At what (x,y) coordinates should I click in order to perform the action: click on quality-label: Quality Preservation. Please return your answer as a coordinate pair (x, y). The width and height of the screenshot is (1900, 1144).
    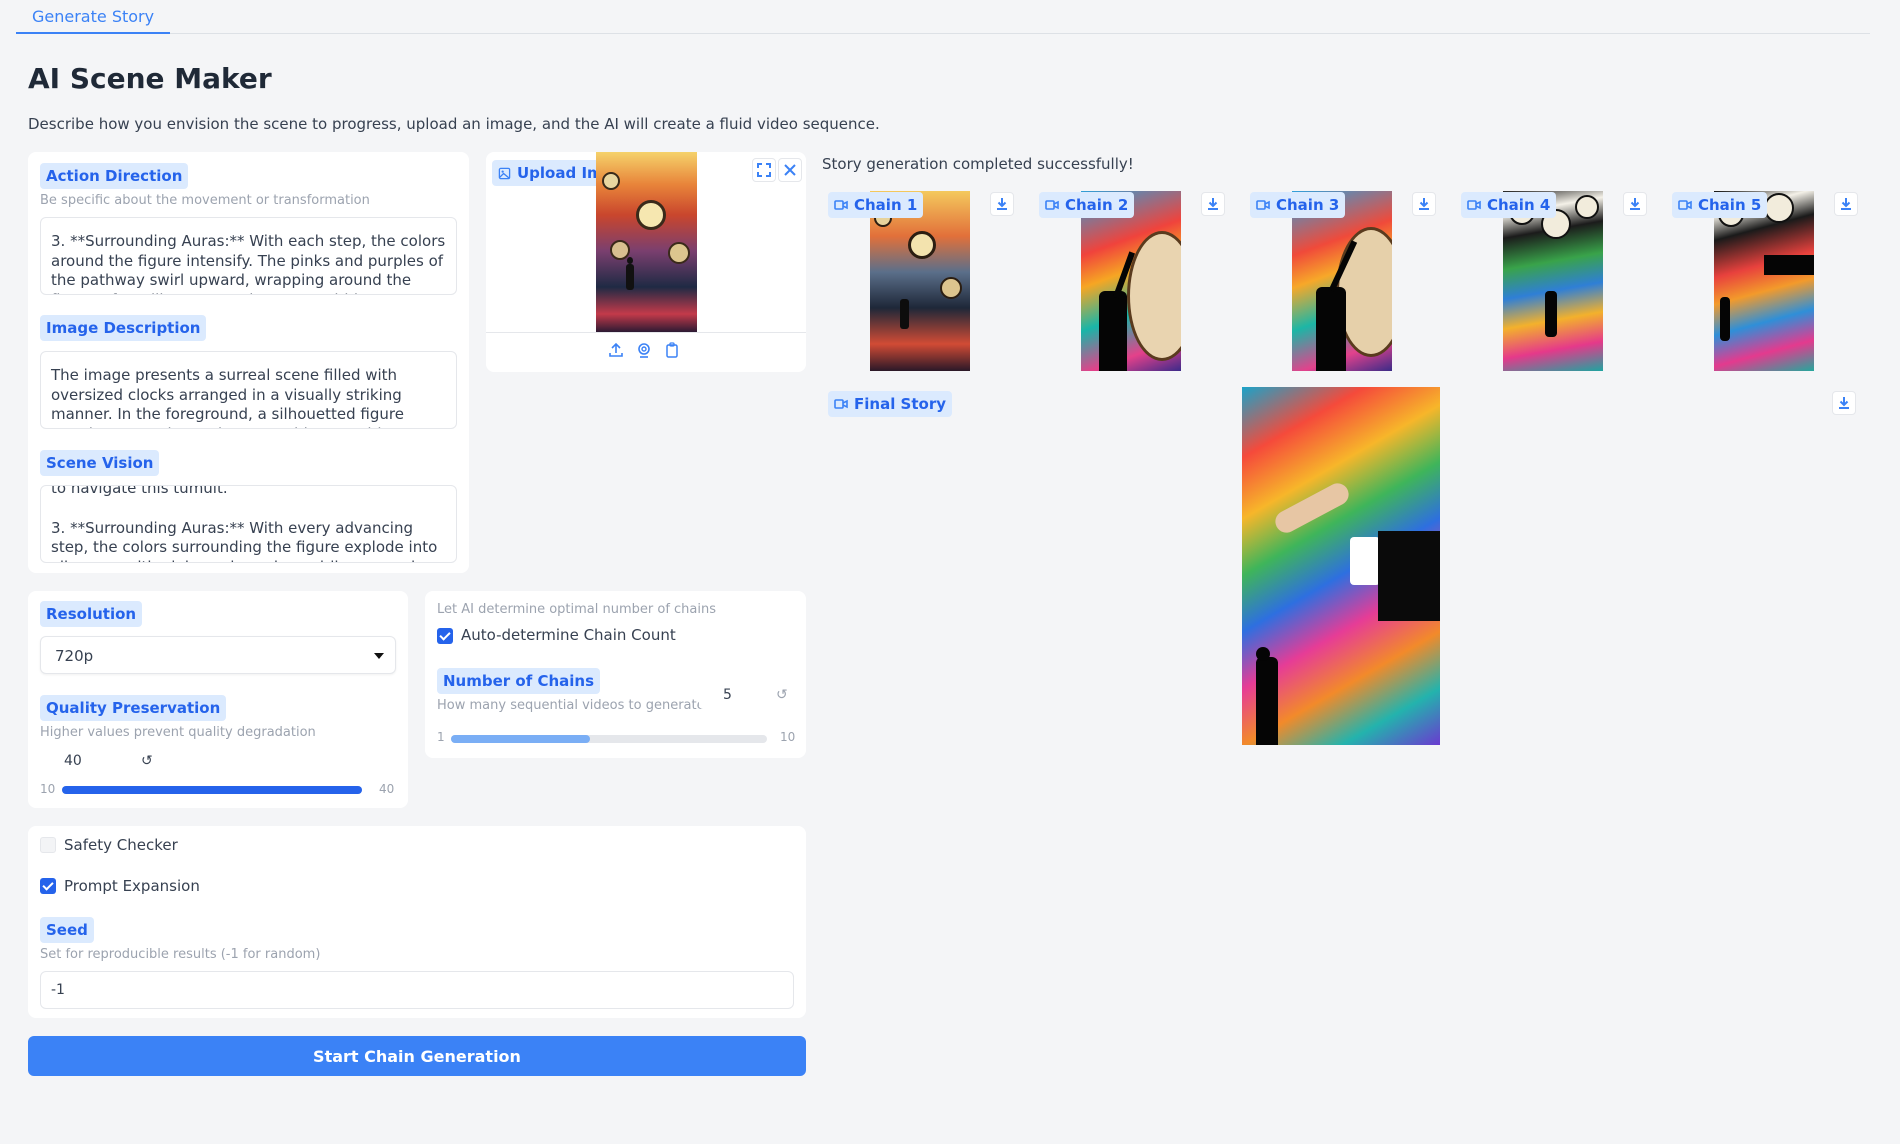
    Looking at the image, I should click on (133, 708).